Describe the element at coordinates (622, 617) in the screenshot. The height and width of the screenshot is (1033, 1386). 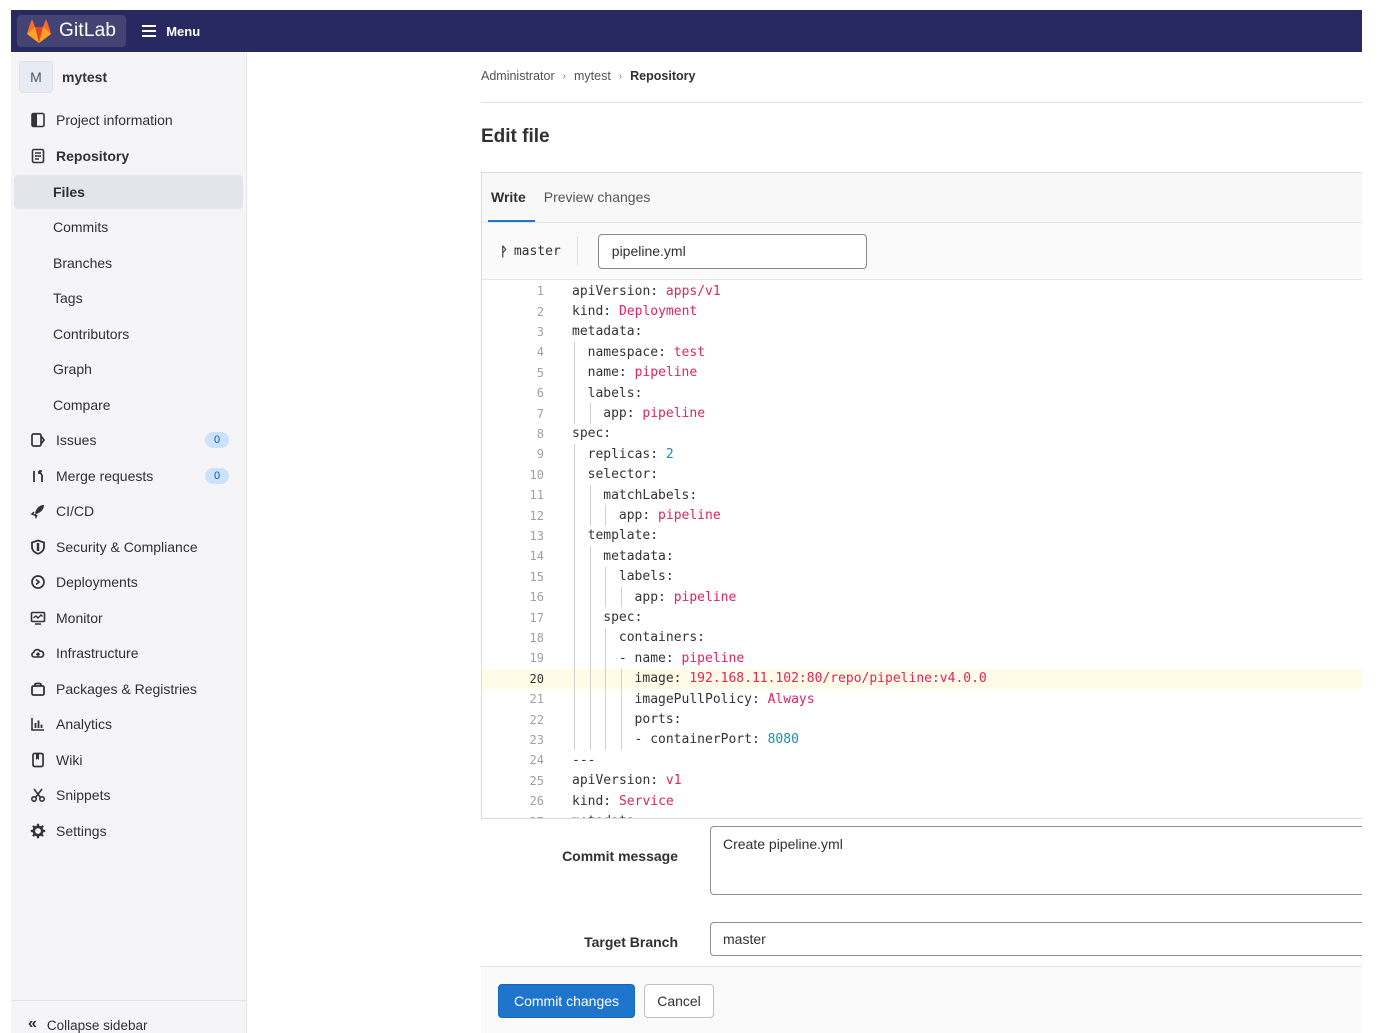
I see `code-text: spec:` at that location.